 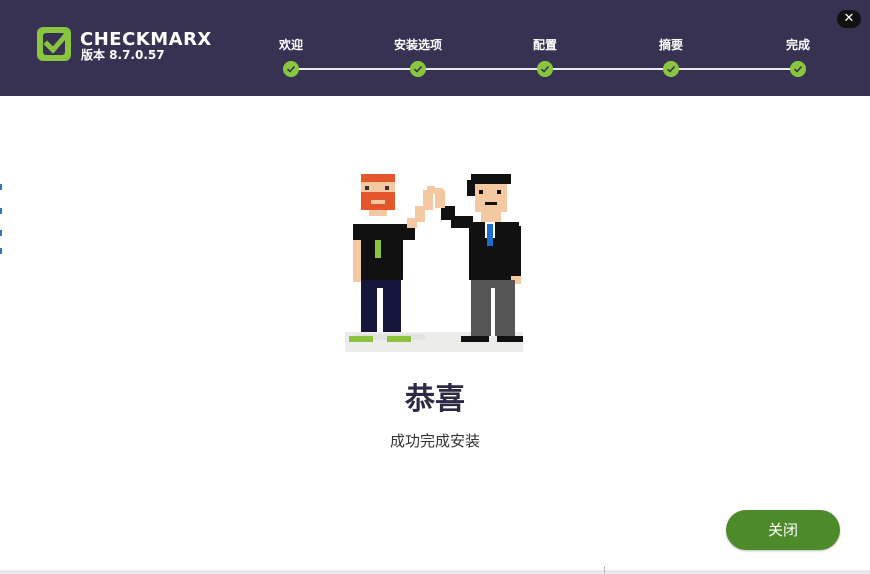 I want to click on background-window-fragment, so click(x=1, y=335).